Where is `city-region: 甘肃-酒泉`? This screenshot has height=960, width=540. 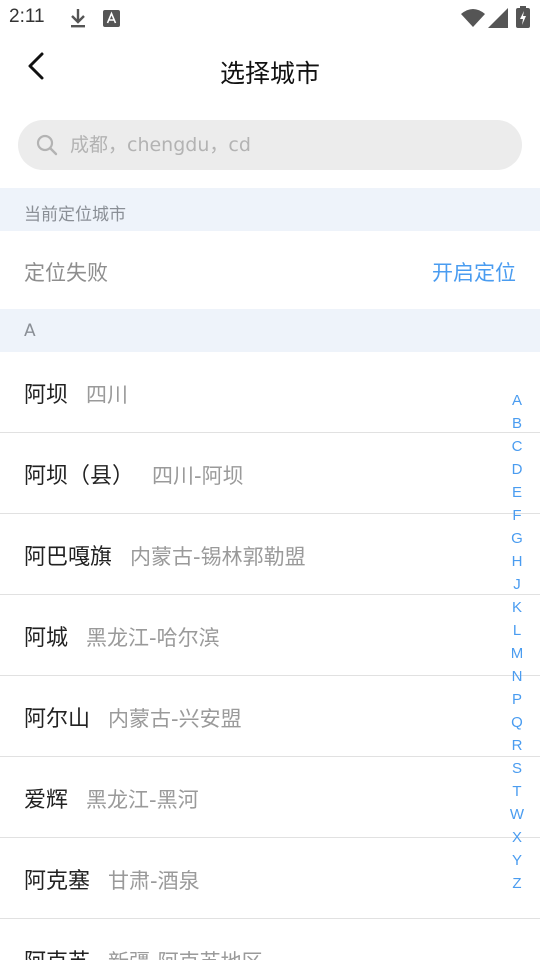 city-region: 甘肃-酒泉 is located at coordinates (154, 881).